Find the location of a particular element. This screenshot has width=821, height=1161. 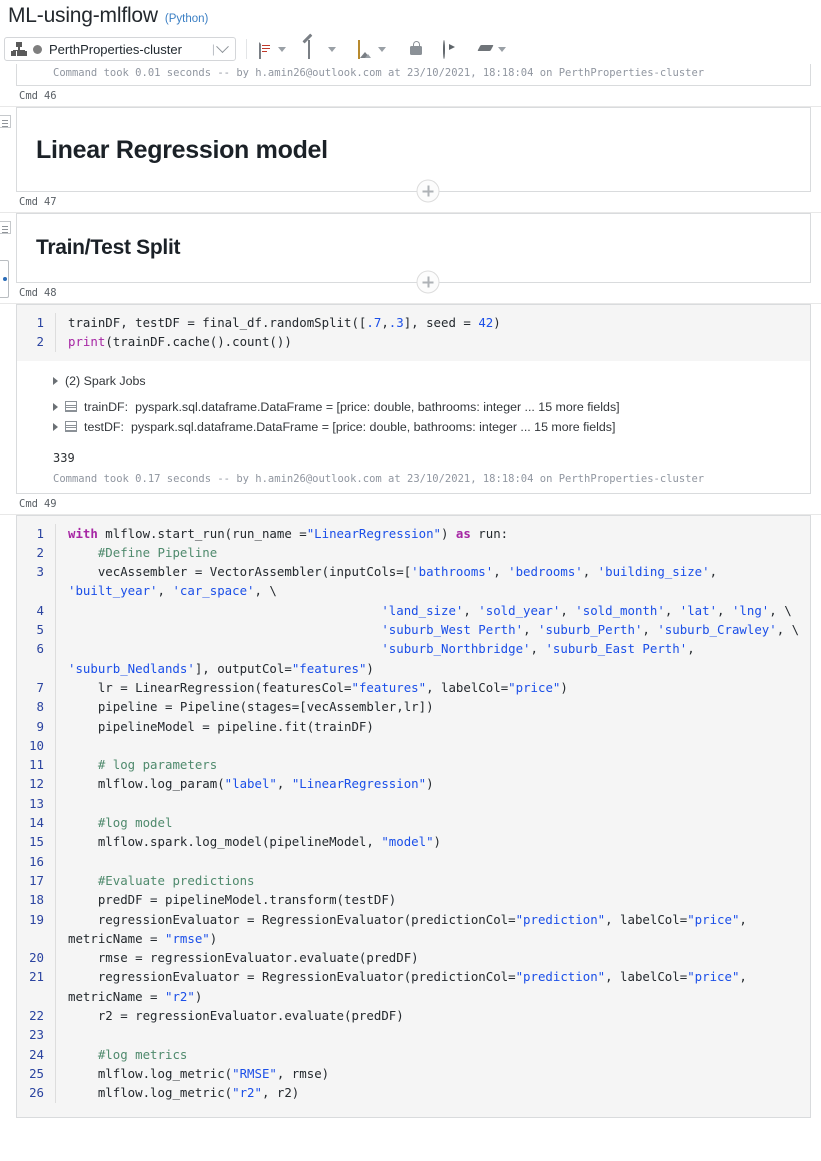

edit-menu-button is located at coordinates (324, 49).